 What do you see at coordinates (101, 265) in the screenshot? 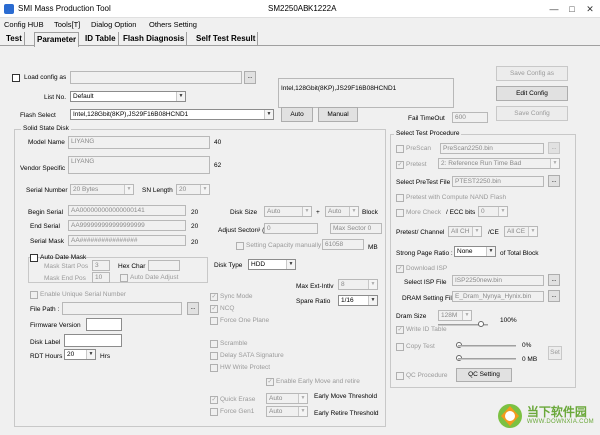
I see `mask-start-pos-field: 3` at bounding box center [101, 265].